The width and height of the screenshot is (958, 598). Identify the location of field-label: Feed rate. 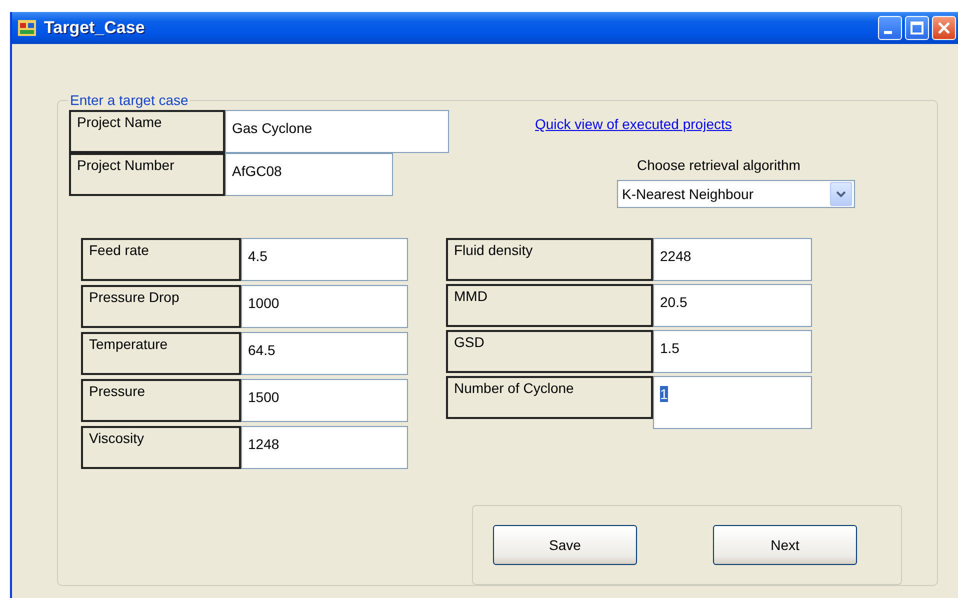
(161, 259).